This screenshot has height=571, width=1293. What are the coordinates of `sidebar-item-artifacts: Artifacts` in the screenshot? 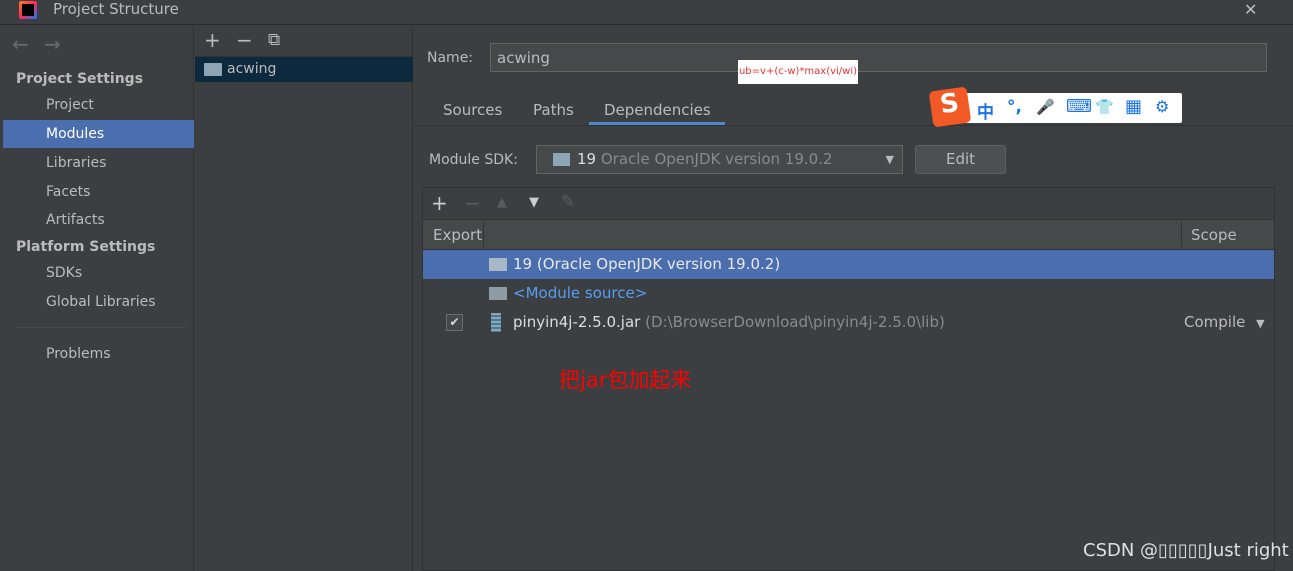 It's located at (98, 220).